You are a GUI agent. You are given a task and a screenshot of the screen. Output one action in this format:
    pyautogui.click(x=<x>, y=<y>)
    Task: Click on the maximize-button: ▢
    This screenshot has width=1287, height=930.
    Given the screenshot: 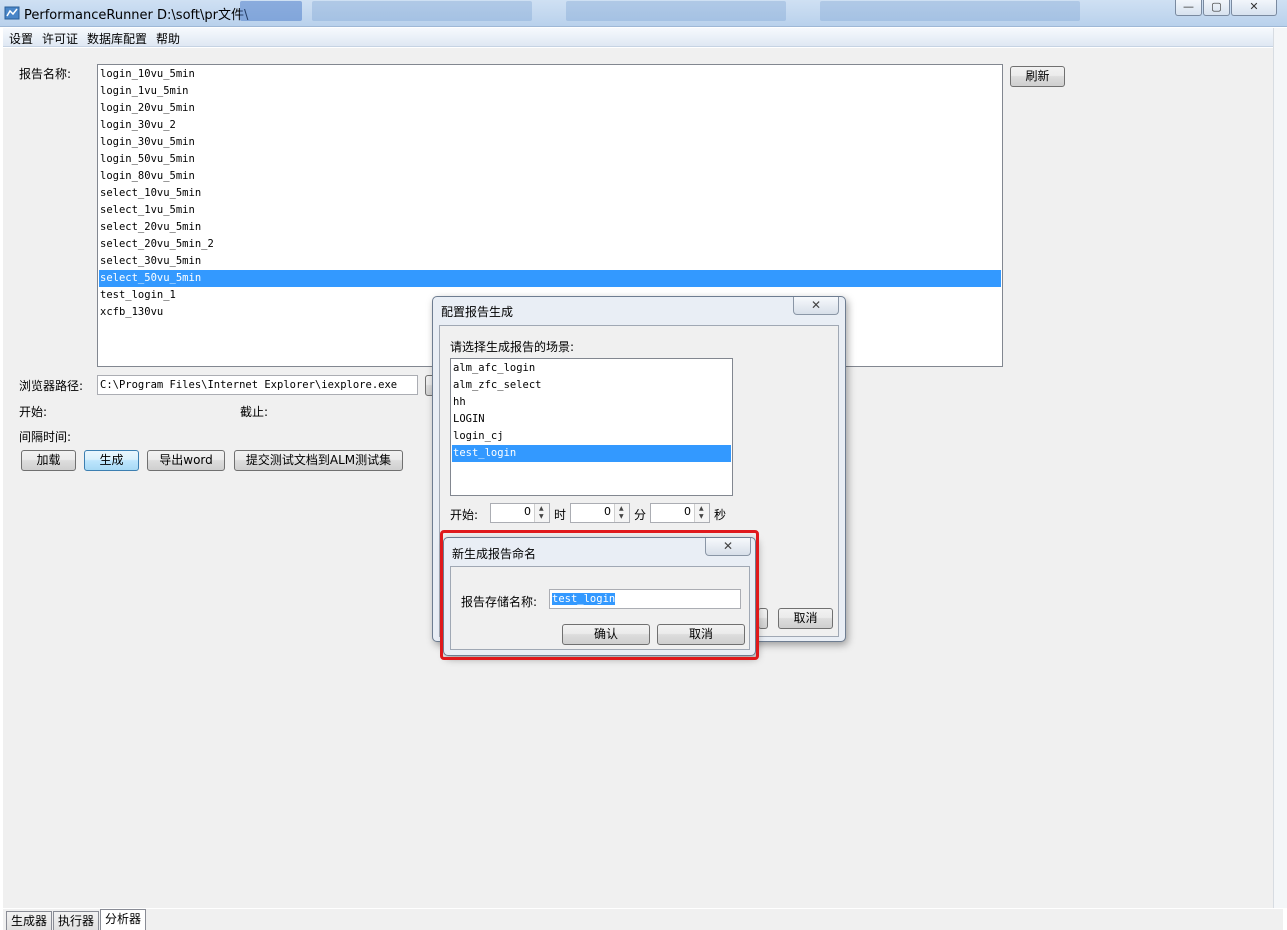 What is the action you would take?
    pyautogui.click(x=1216, y=8)
    